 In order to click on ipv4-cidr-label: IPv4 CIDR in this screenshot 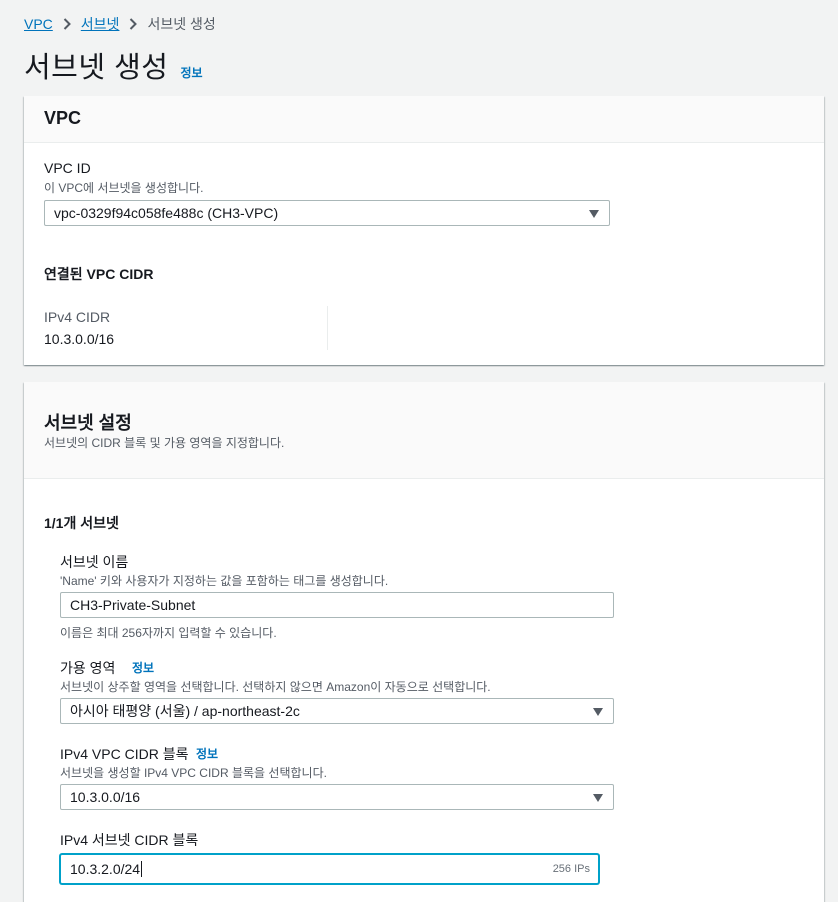, I will do `click(77, 317)`.